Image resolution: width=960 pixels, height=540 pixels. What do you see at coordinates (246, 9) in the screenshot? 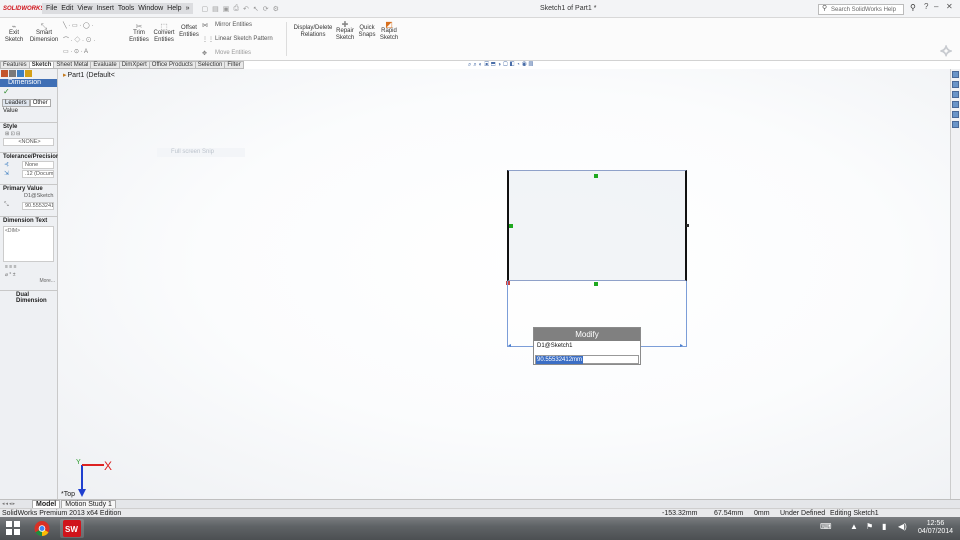
I see `undo-icon: ↶` at bounding box center [246, 9].